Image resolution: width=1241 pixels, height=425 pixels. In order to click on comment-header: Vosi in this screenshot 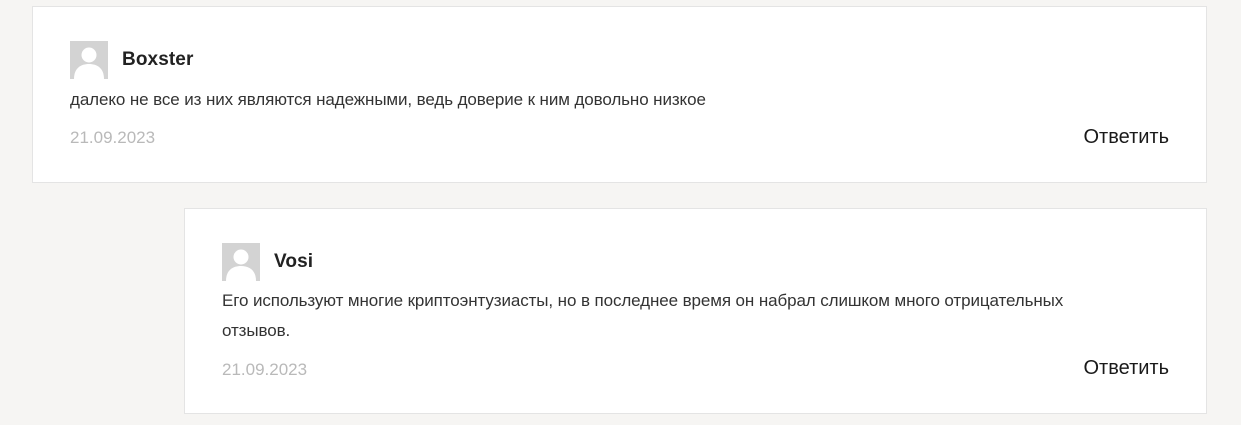, I will do `click(267, 262)`.